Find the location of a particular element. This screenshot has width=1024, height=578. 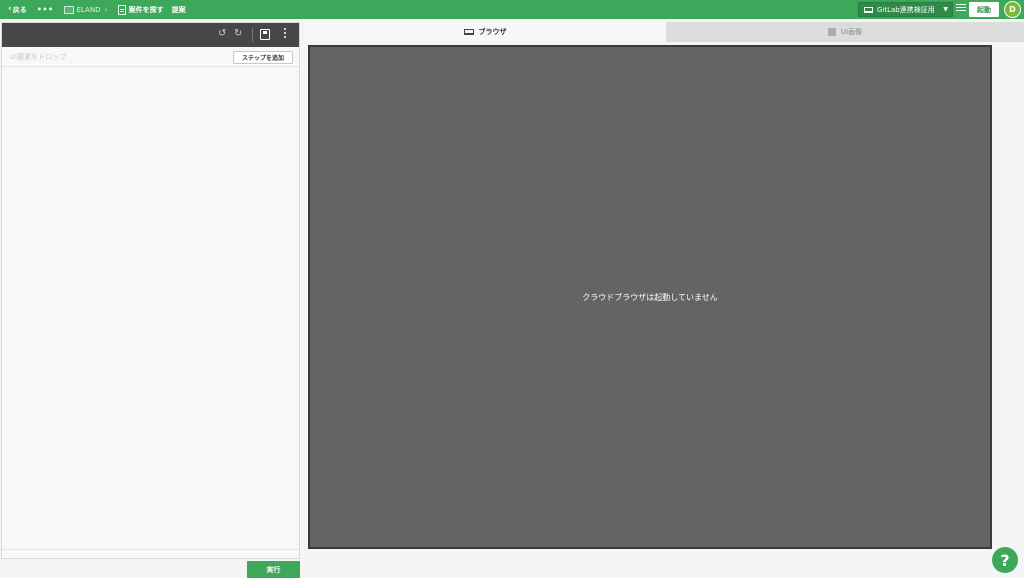

add-step-button: ステップを追加 is located at coordinates (263, 57).